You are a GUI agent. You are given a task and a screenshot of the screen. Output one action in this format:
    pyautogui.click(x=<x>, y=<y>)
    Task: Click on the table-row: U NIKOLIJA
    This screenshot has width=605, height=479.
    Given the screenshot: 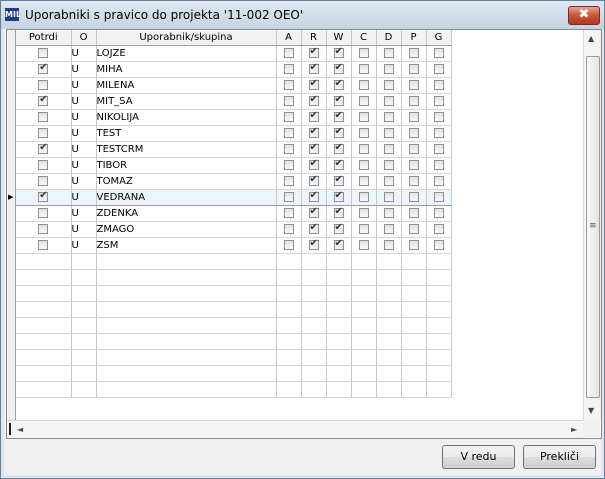 What is the action you would take?
    pyautogui.click(x=234, y=117)
    